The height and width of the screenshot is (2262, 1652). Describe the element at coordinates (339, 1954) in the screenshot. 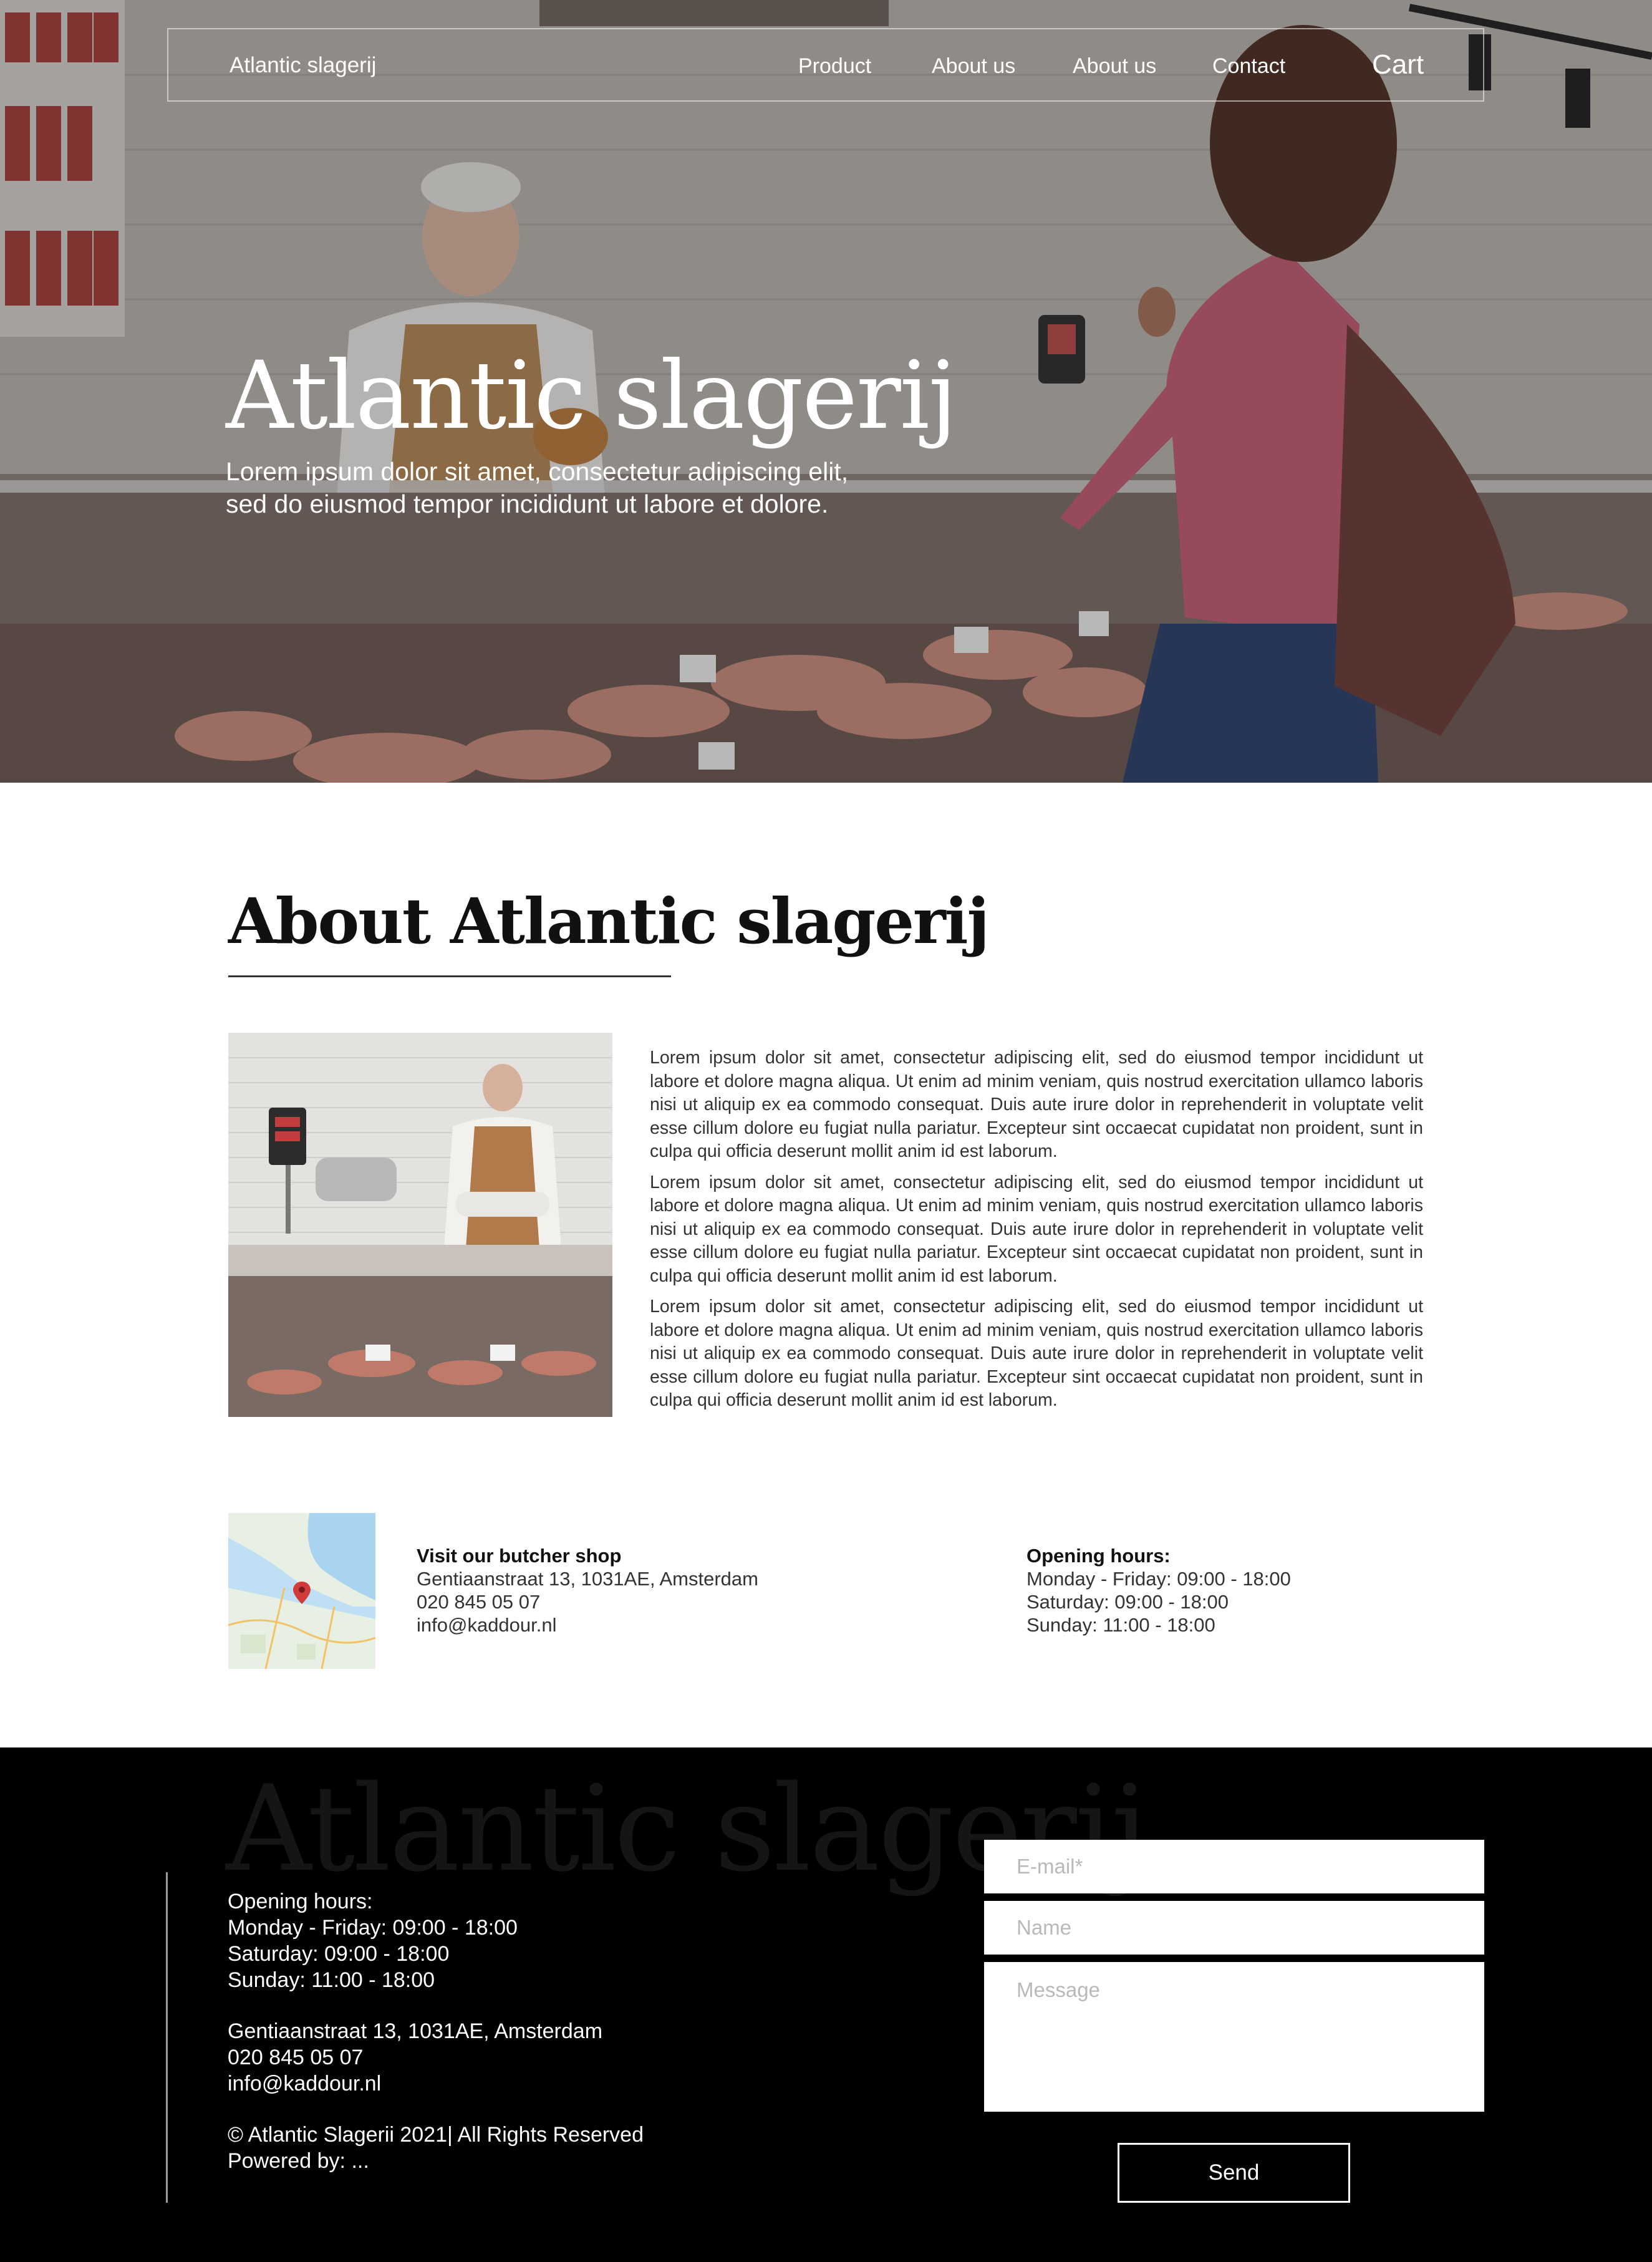

I see `footer-hours-saturday: Saturday: 09:00 - 18:00` at that location.